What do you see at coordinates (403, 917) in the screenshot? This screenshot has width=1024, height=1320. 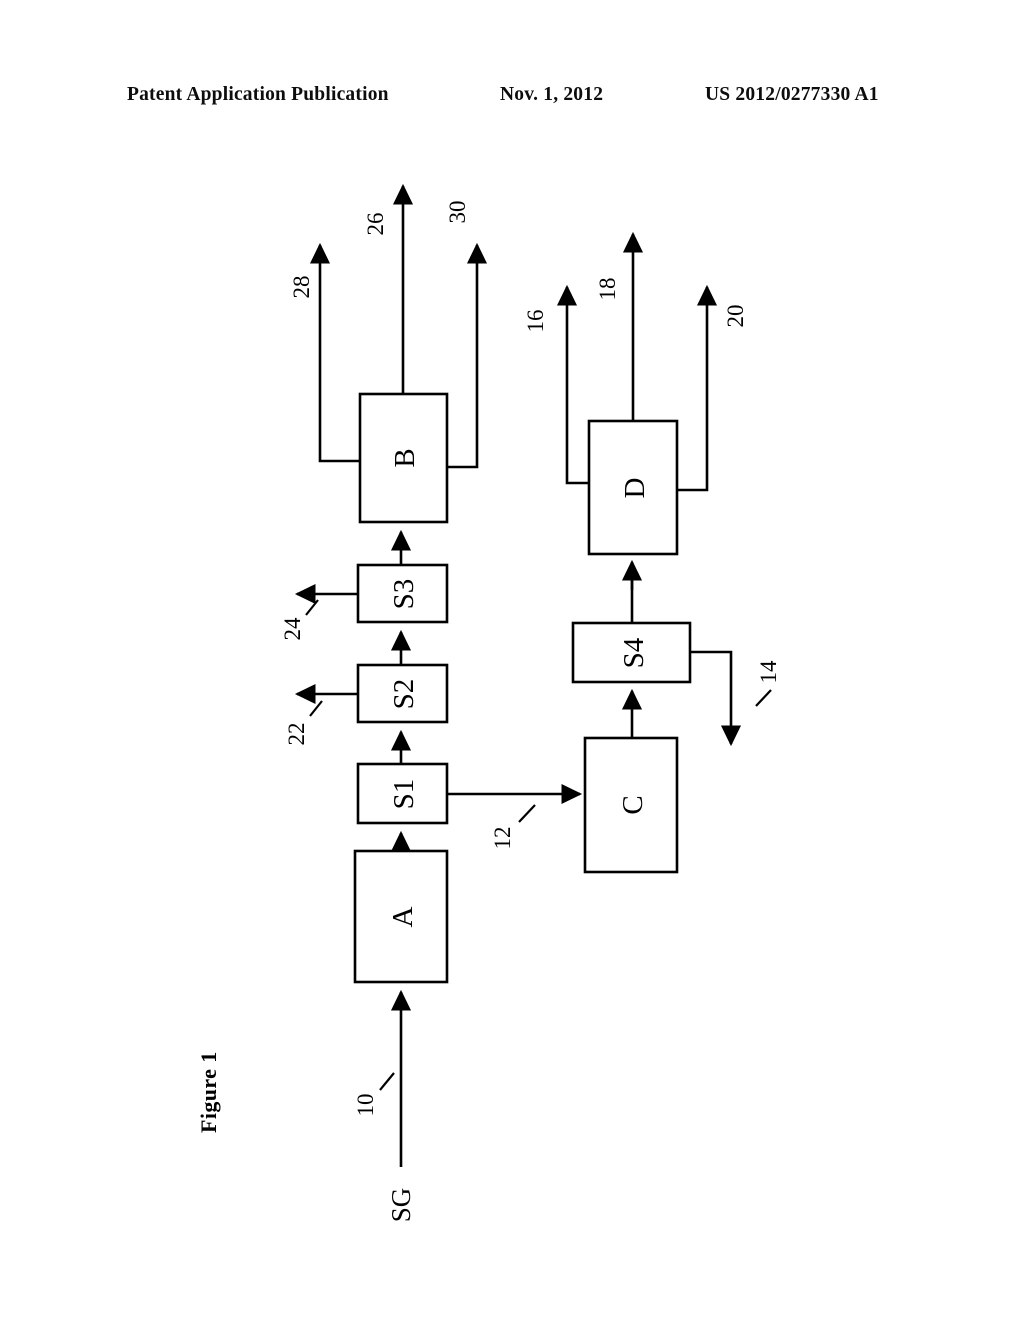 I see `block-label-A: A` at bounding box center [403, 917].